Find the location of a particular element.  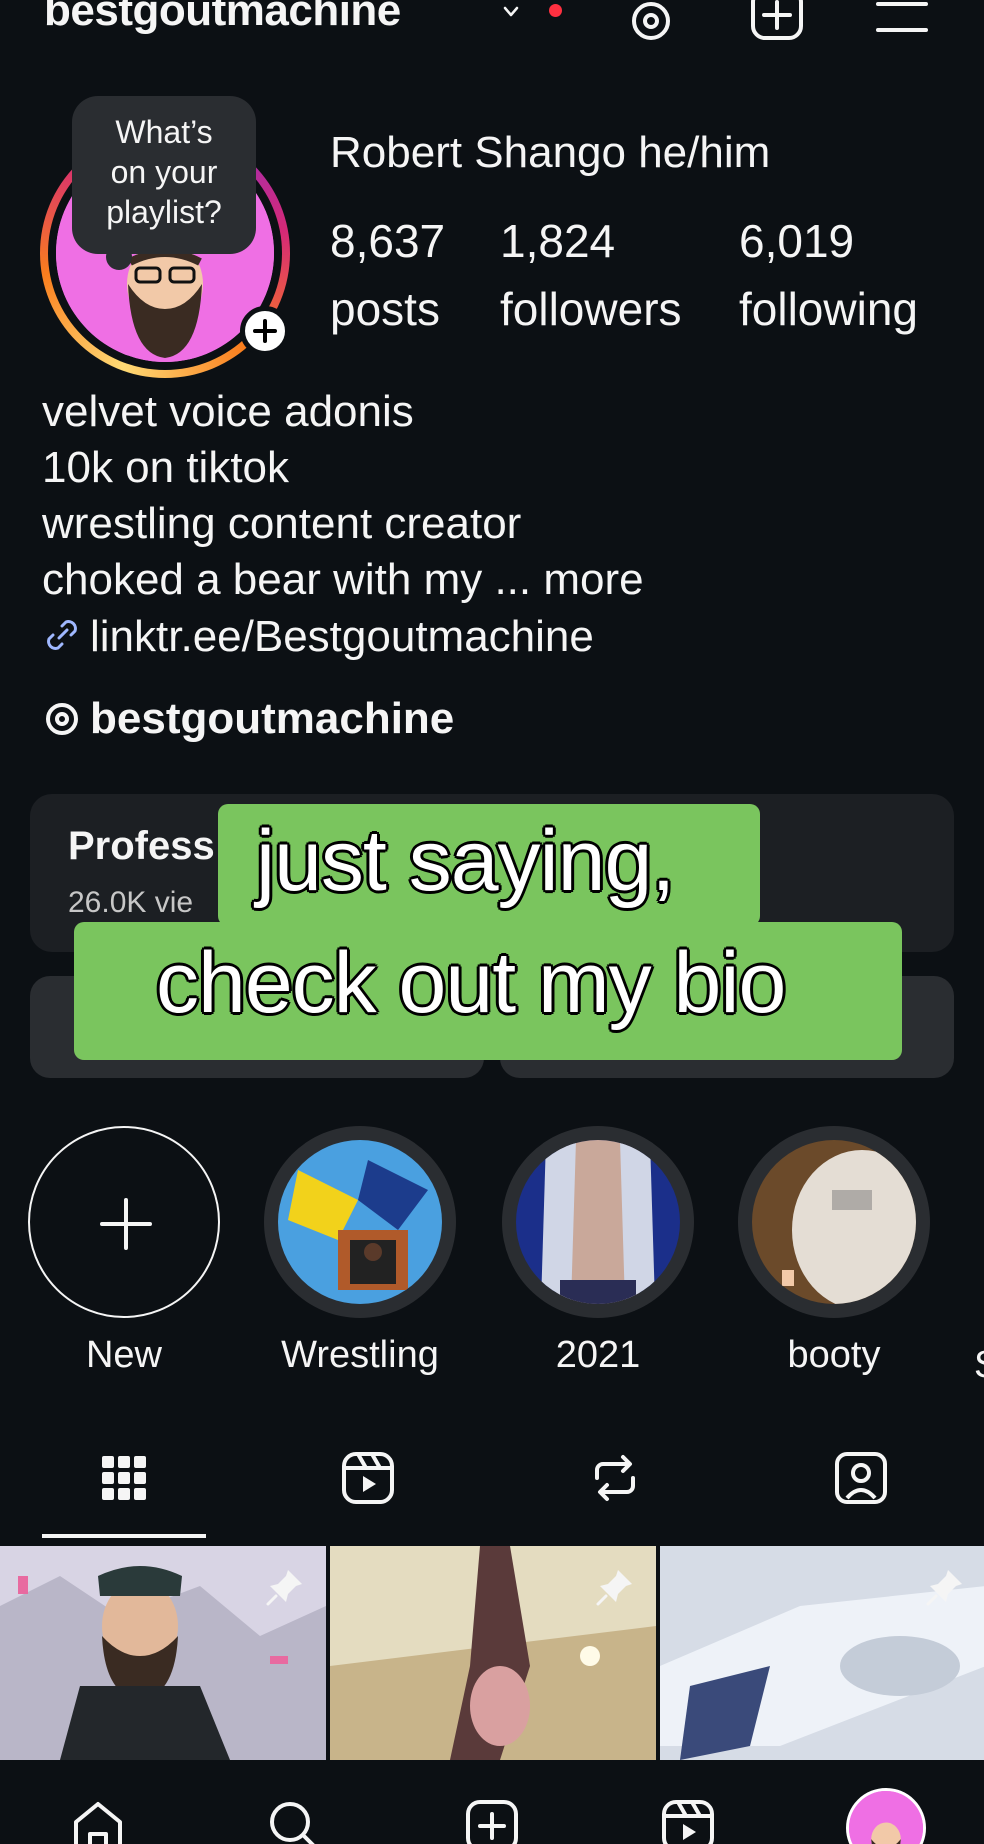

nav-create is located at coordinates (492, 1820).